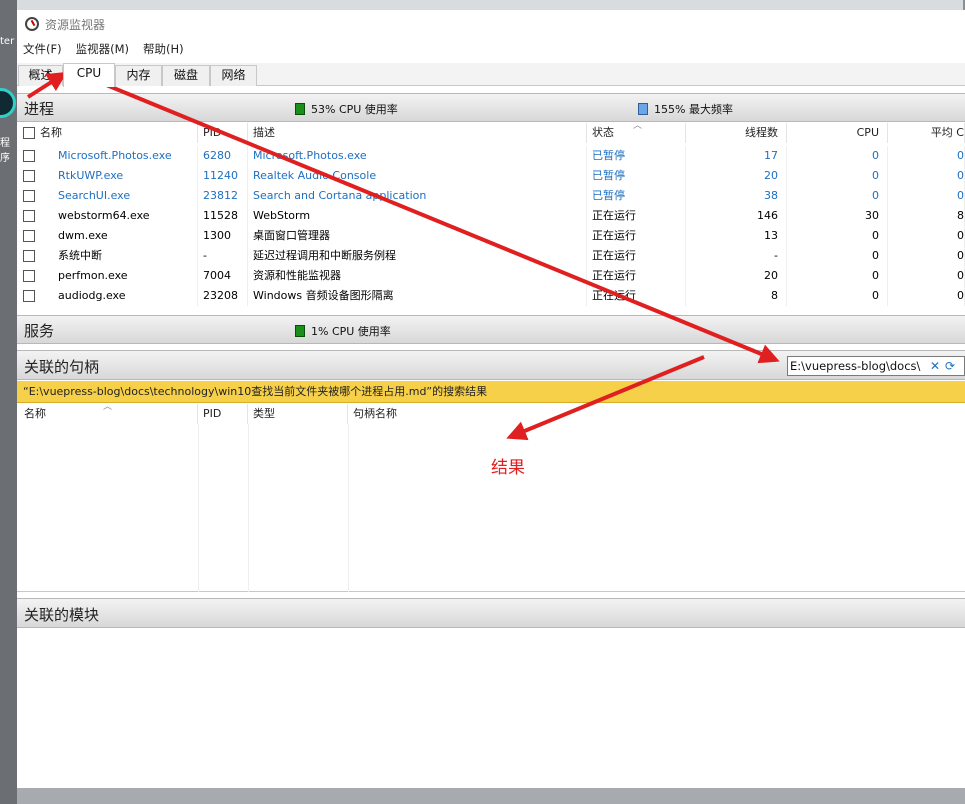  I want to click on process-cell-pid: 7004, so click(223, 276).